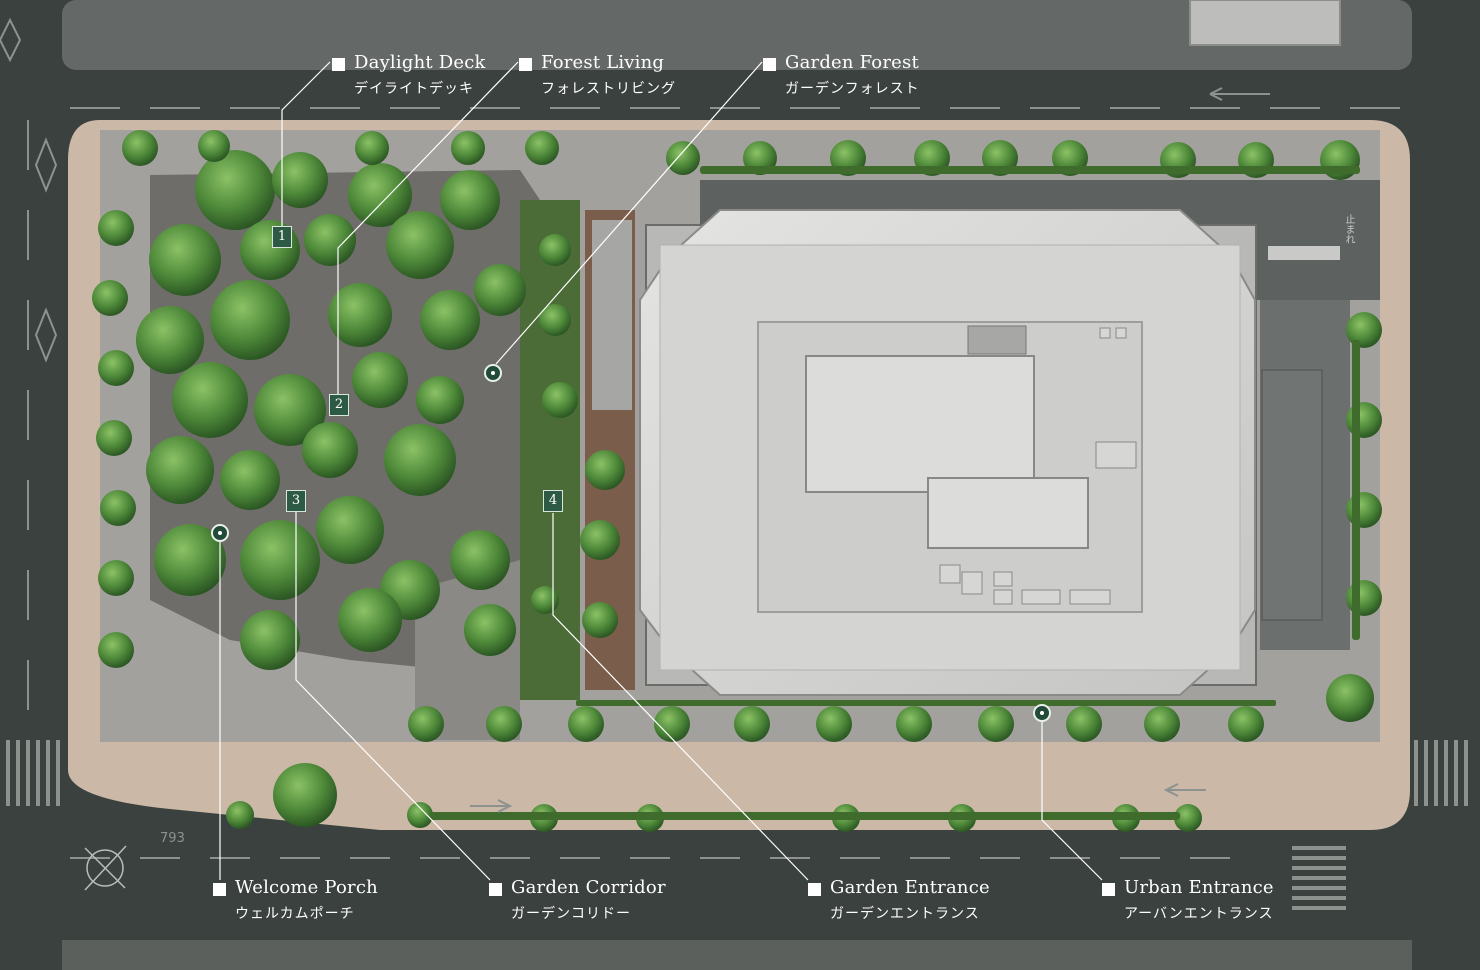  What do you see at coordinates (306, 887) in the screenshot?
I see `callout-name-en: Welcome Porch` at bounding box center [306, 887].